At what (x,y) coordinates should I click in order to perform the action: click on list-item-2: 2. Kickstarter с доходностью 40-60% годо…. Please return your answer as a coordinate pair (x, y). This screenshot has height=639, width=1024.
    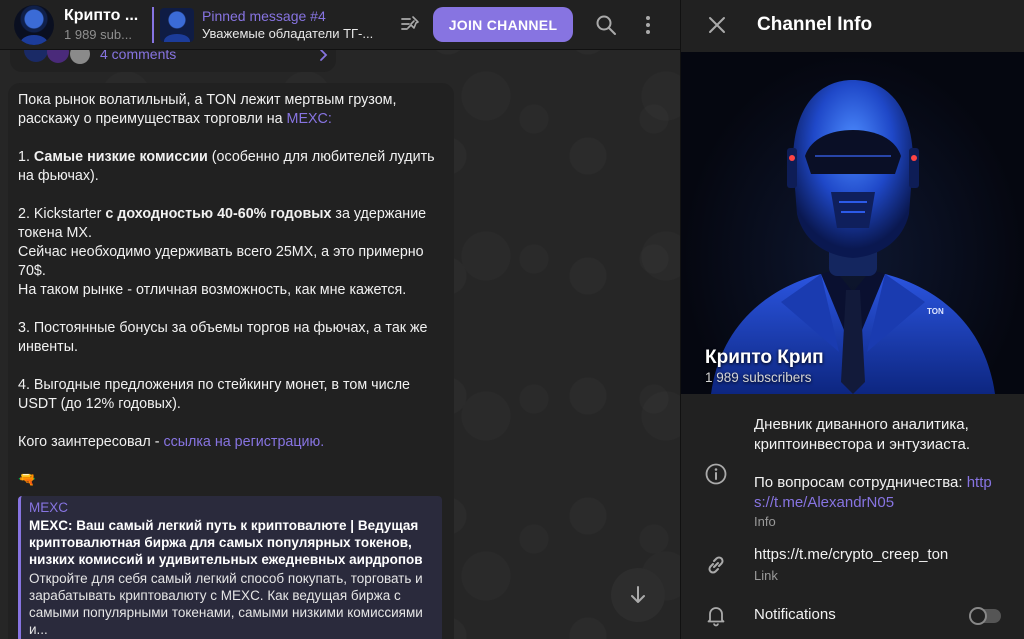
    Looking at the image, I should click on (231, 224).